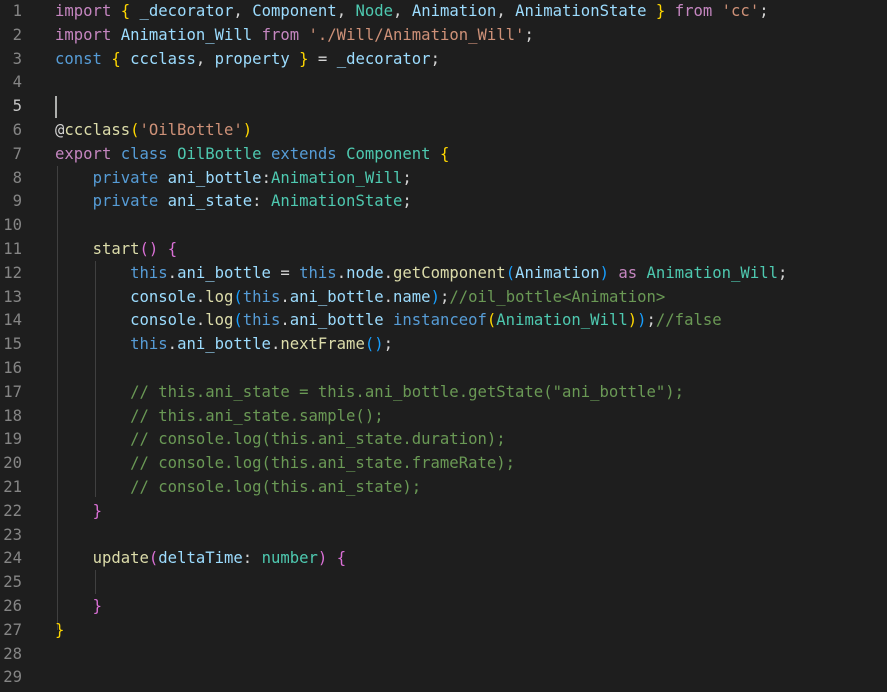  I want to click on line-code: update(deltaTime: number) {, so click(201, 559).